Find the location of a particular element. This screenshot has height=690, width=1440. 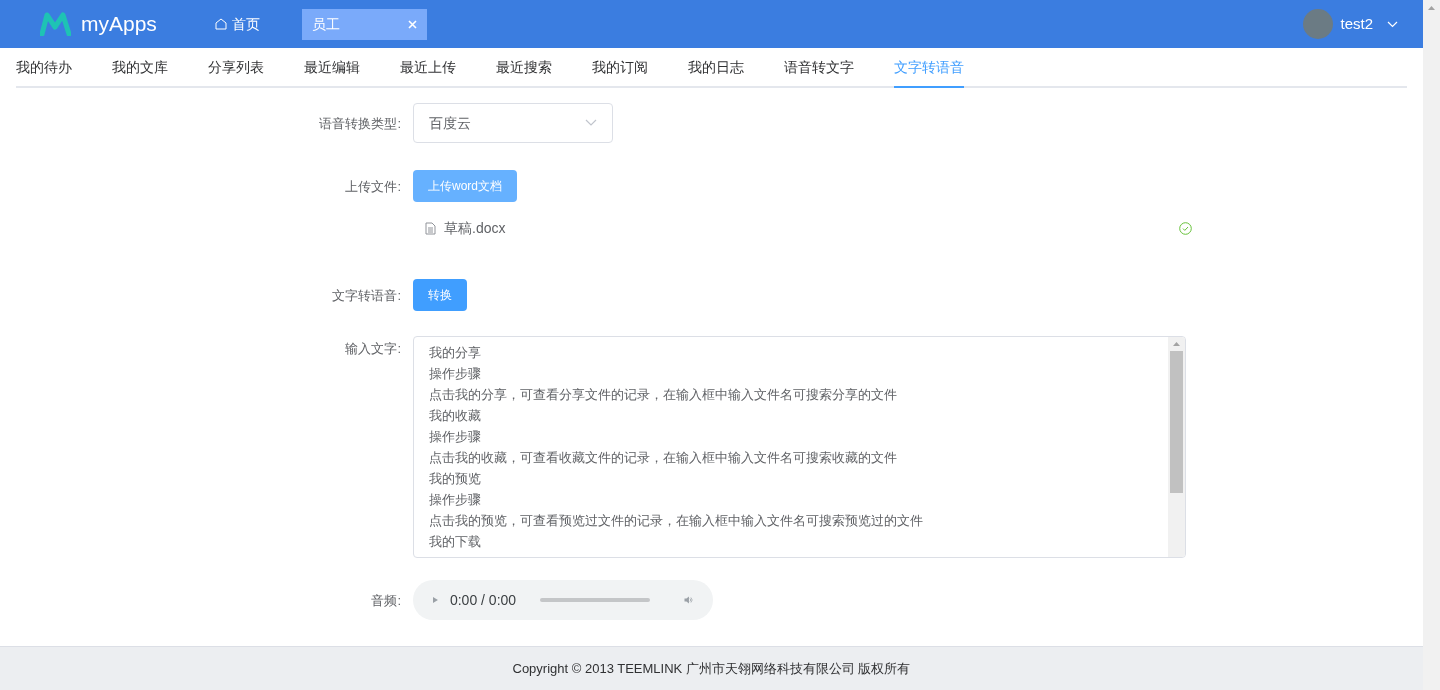

nav-tab: 最近编辑 is located at coordinates (332, 68).